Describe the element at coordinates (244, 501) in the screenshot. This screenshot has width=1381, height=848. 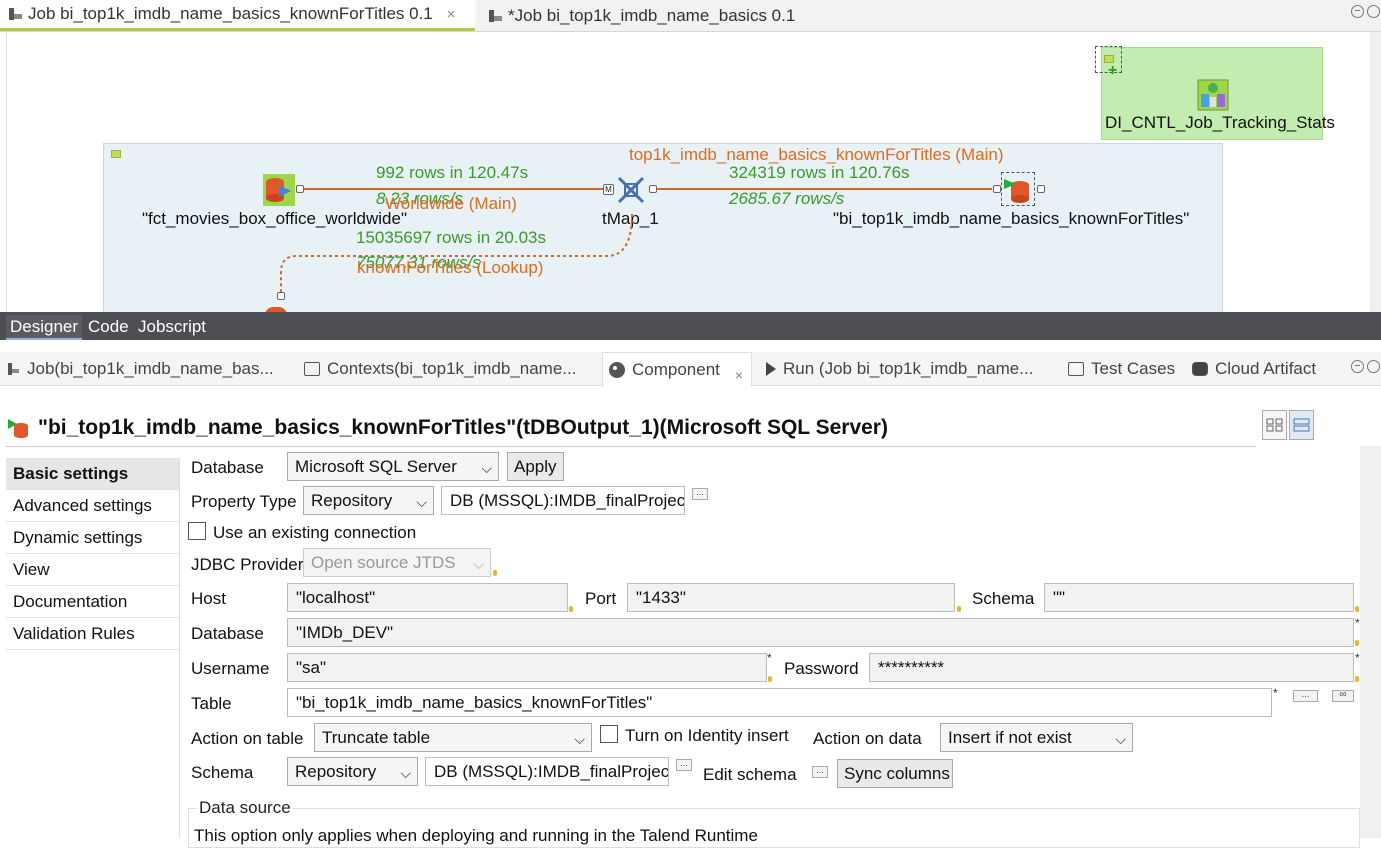
I see `property-type-label: Property Type` at that location.